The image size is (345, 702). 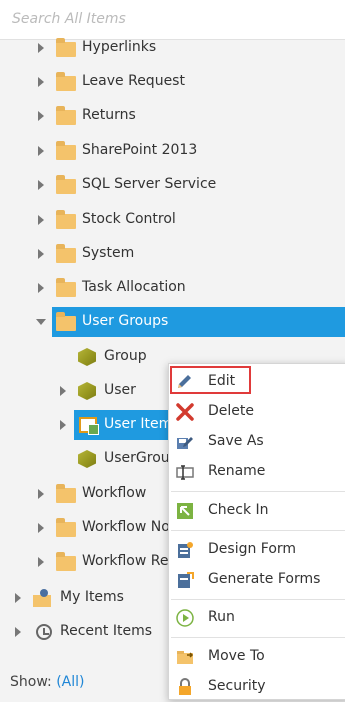 What do you see at coordinates (264, 579) in the screenshot?
I see `menu-item-label: Generate Forms` at bounding box center [264, 579].